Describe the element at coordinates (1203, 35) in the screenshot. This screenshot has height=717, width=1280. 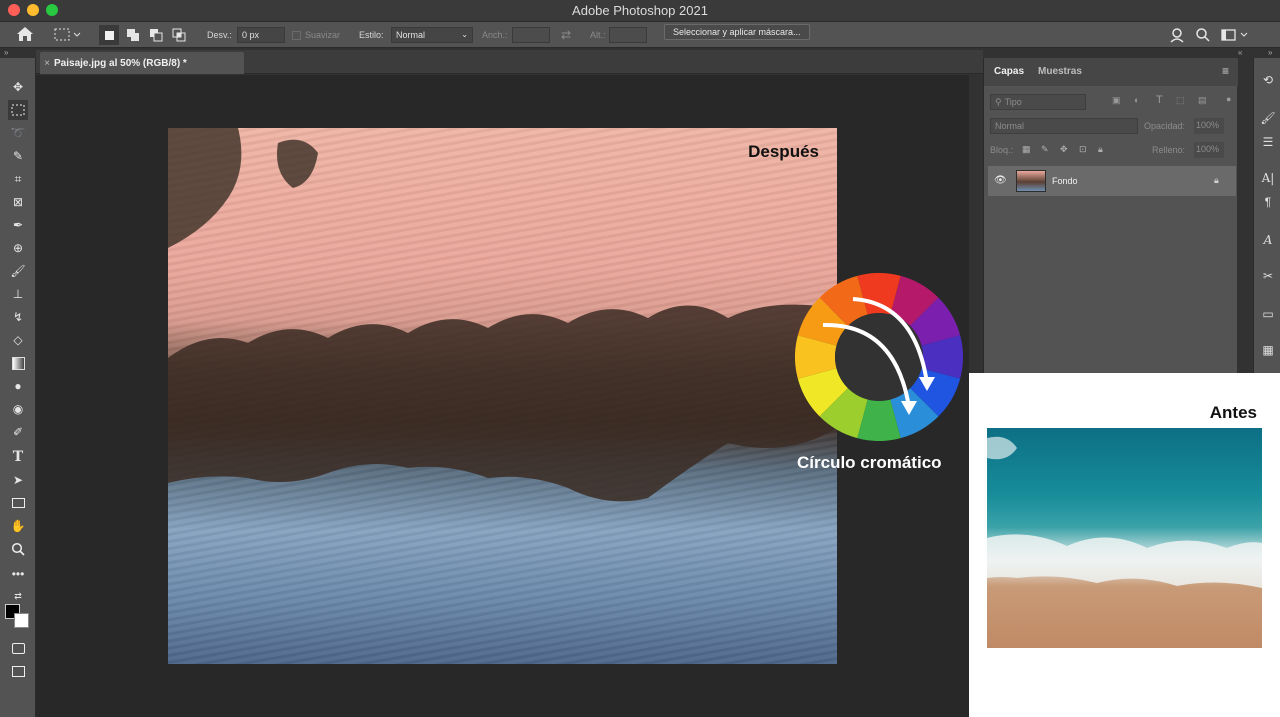
I see `search-icon` at that location.